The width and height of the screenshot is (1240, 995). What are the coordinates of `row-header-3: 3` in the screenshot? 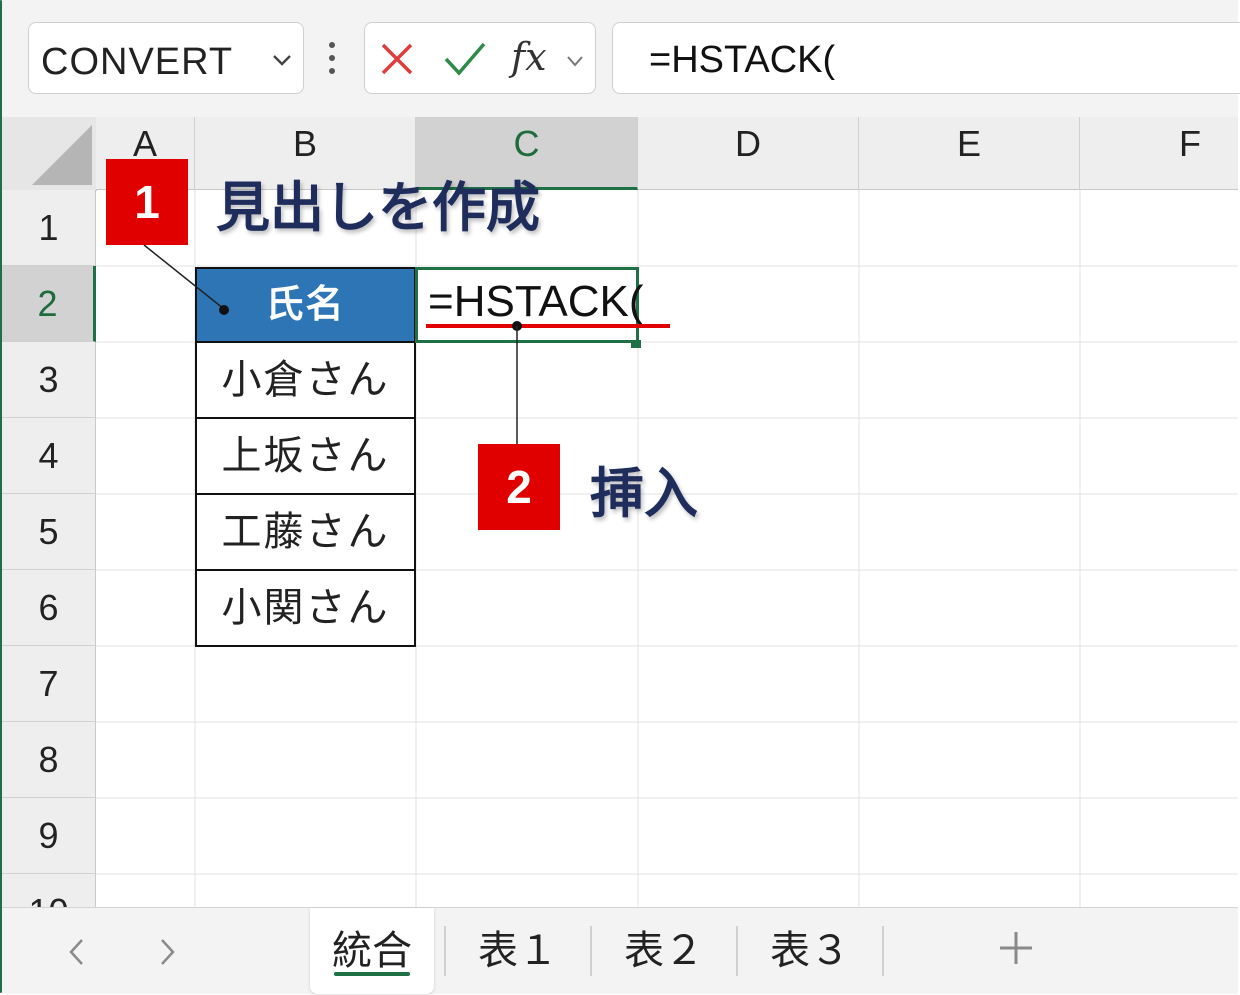 It's located at (49, 380).